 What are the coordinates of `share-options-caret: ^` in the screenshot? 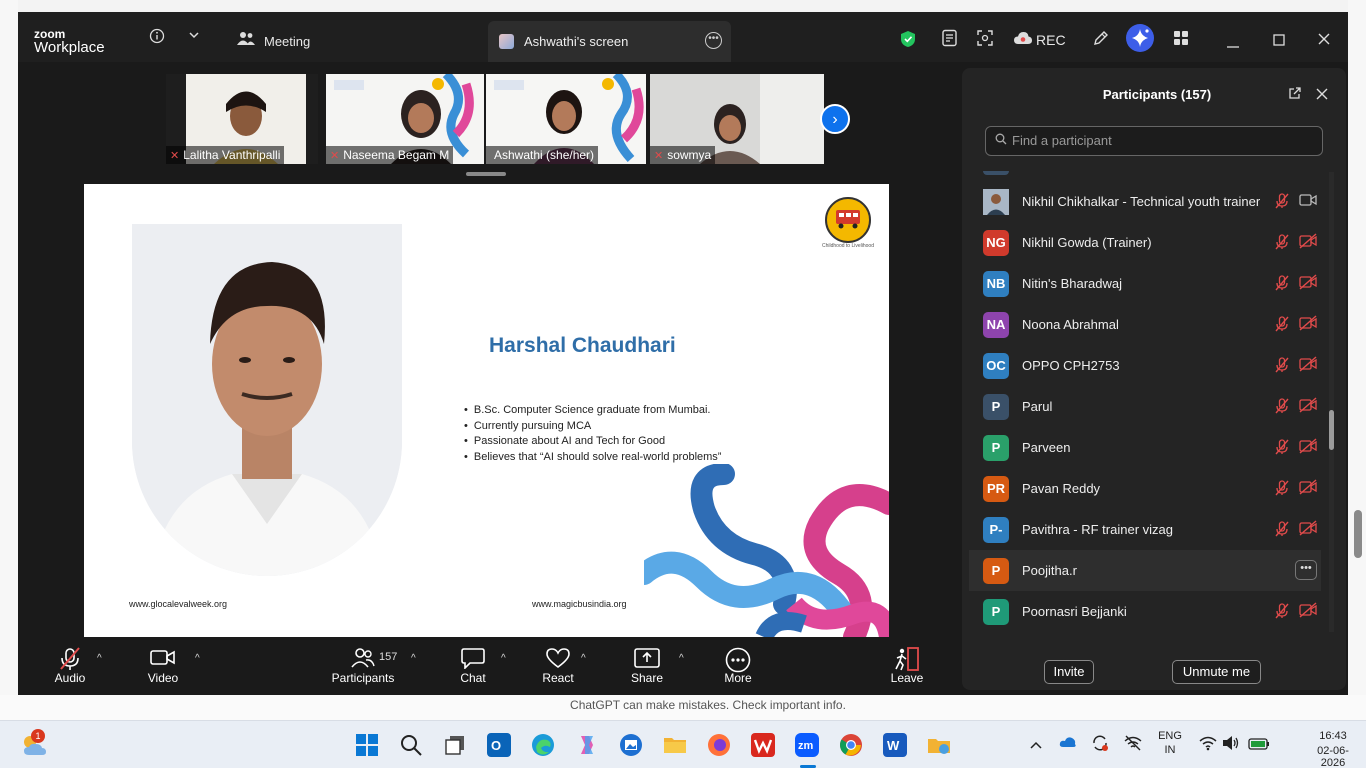 It's located at (681, 658).